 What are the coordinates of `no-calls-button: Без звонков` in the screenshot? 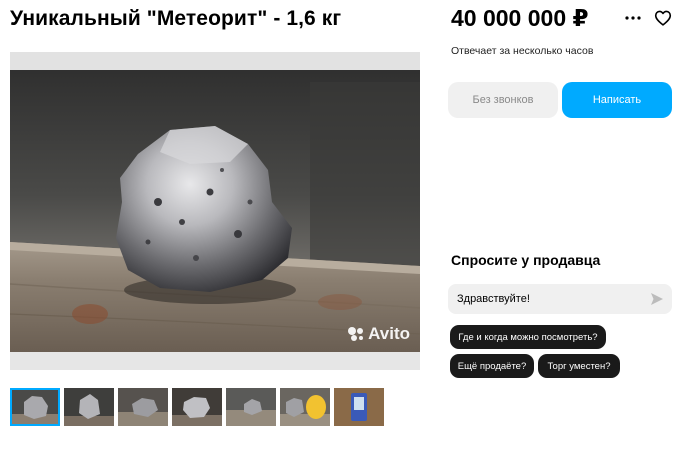 It's located at (503, 100).